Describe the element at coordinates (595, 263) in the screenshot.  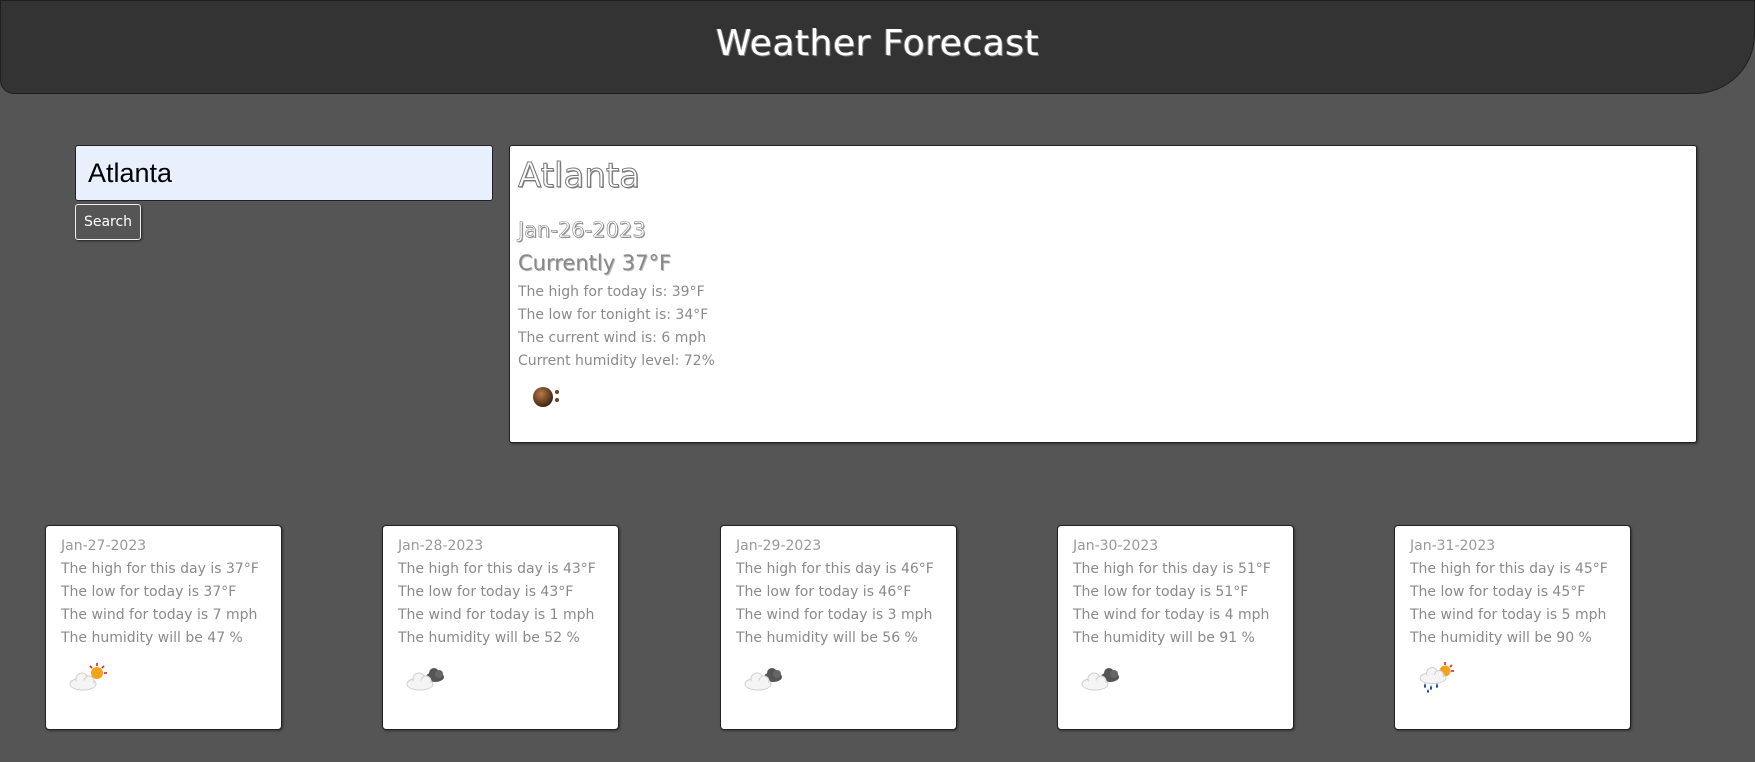
I see `current-temperature: Currently 37°F` at that location.